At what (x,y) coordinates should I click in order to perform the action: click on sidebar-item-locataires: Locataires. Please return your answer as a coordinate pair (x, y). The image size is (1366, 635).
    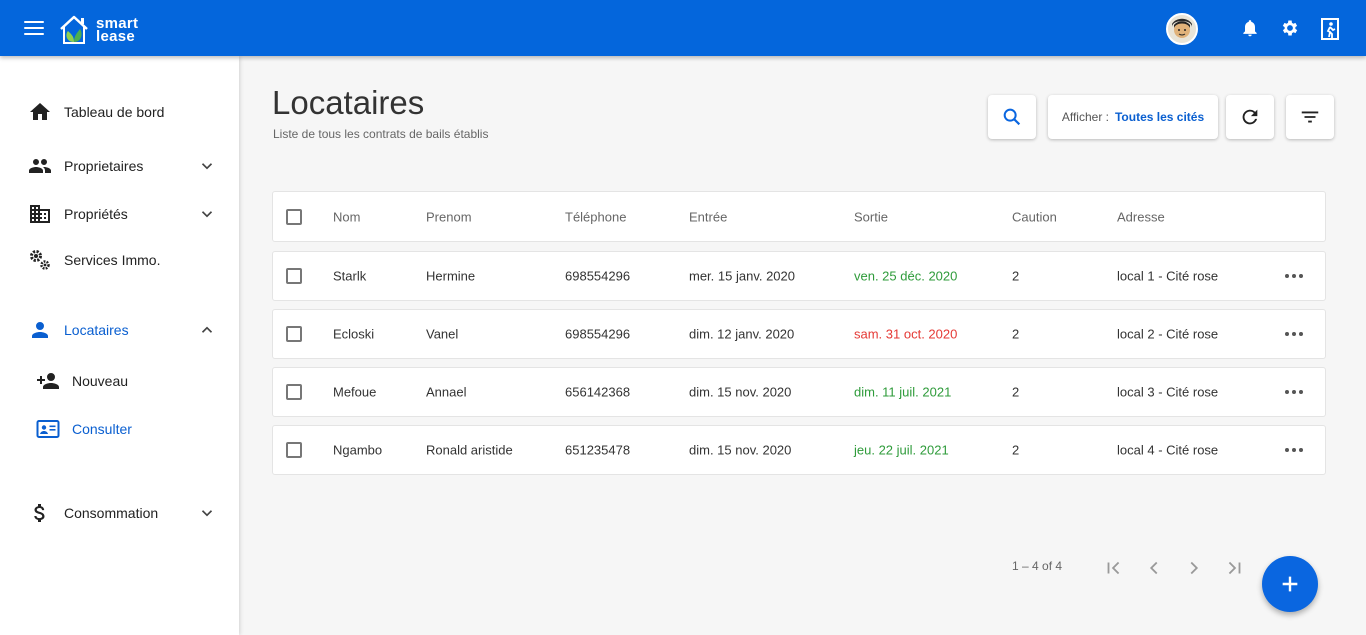
    Looking at the image, I should click on (119, 330).